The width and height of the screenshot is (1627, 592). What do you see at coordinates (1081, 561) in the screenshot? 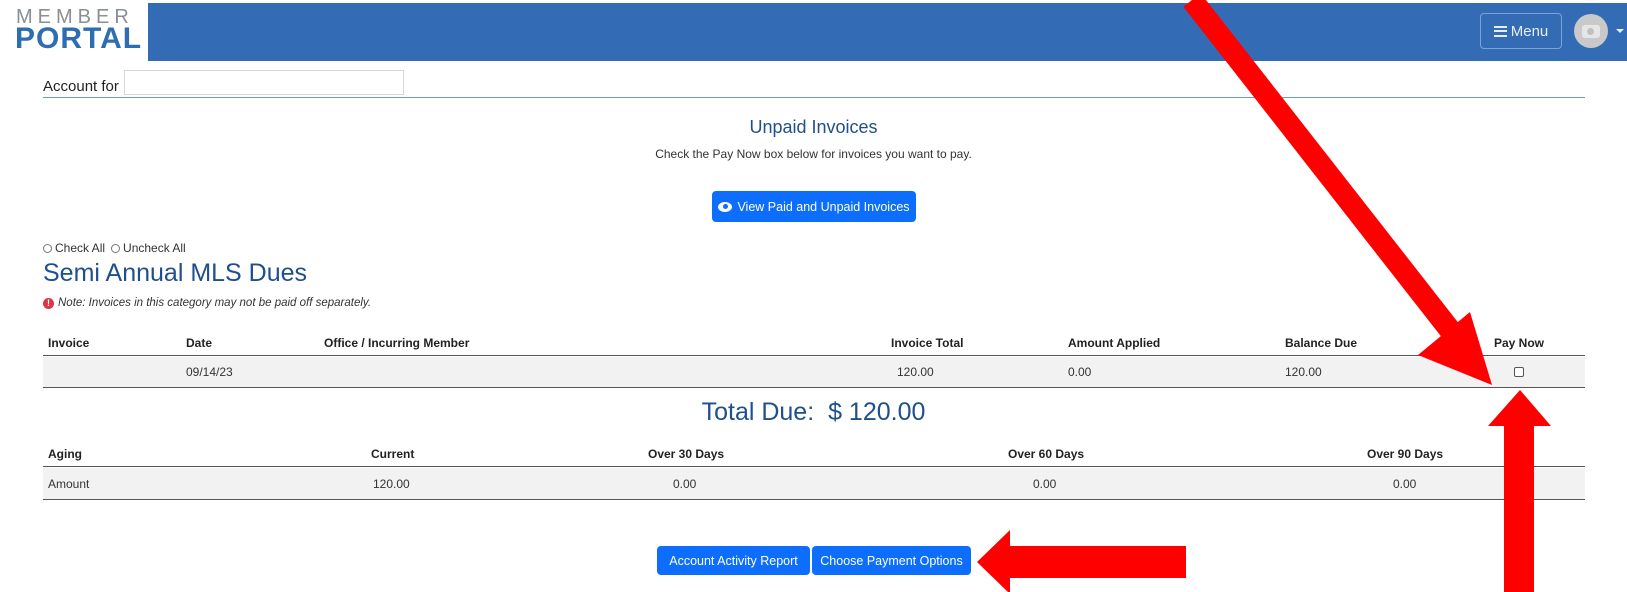
I see `left-red-arrow` at bounding box center [1081, 561].